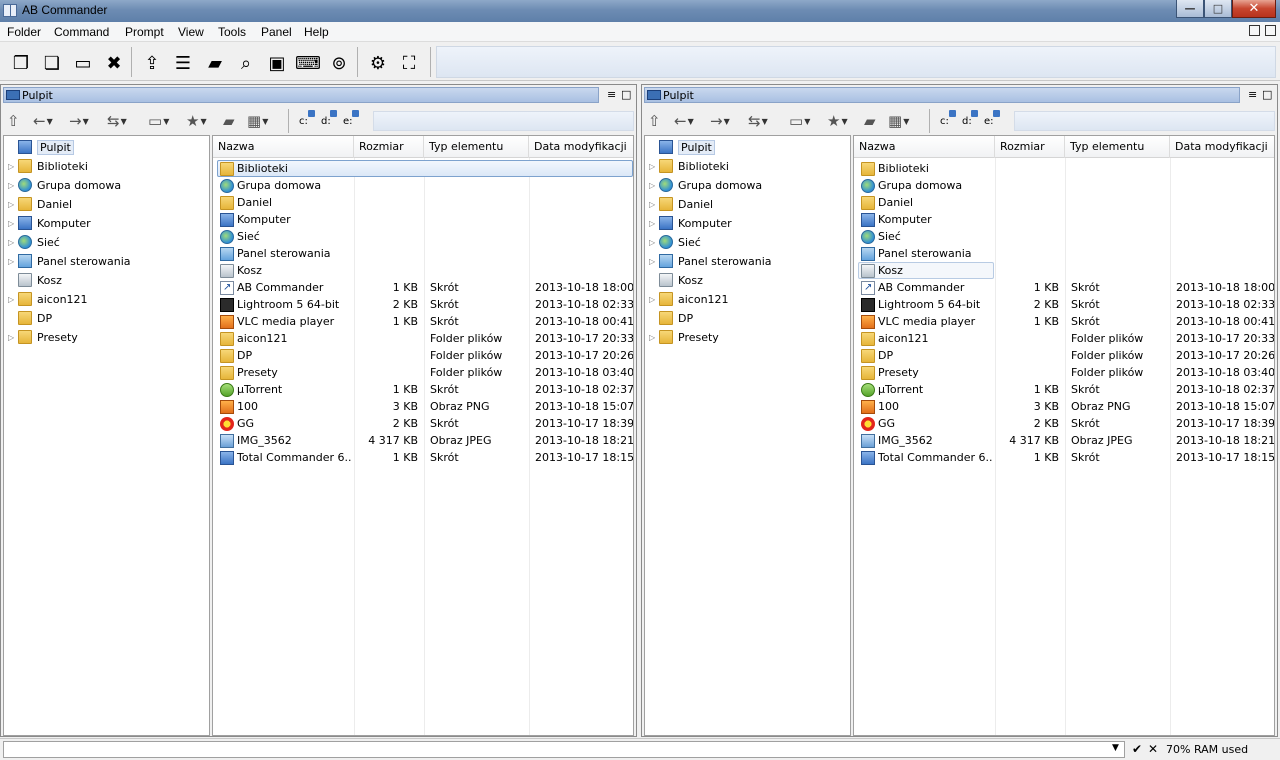 This screenshot has width=1280, height=760. Describe the element at coordinates (682, 147) in the screenshot. I see `tree-item: Pulpit` at that location.